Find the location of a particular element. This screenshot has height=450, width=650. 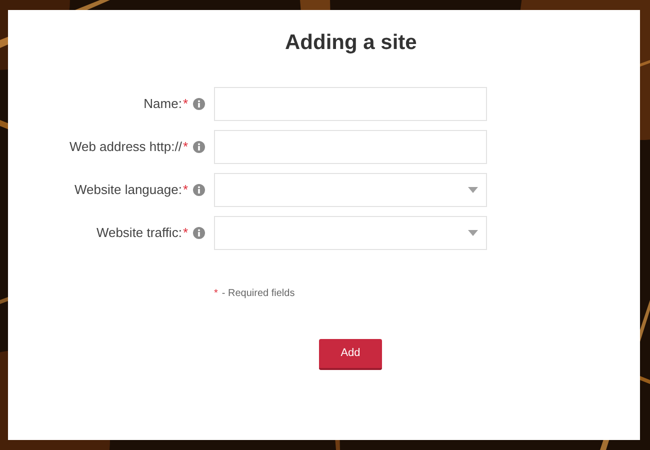

required-note: - Required fields is located at coordinates (258, 293).